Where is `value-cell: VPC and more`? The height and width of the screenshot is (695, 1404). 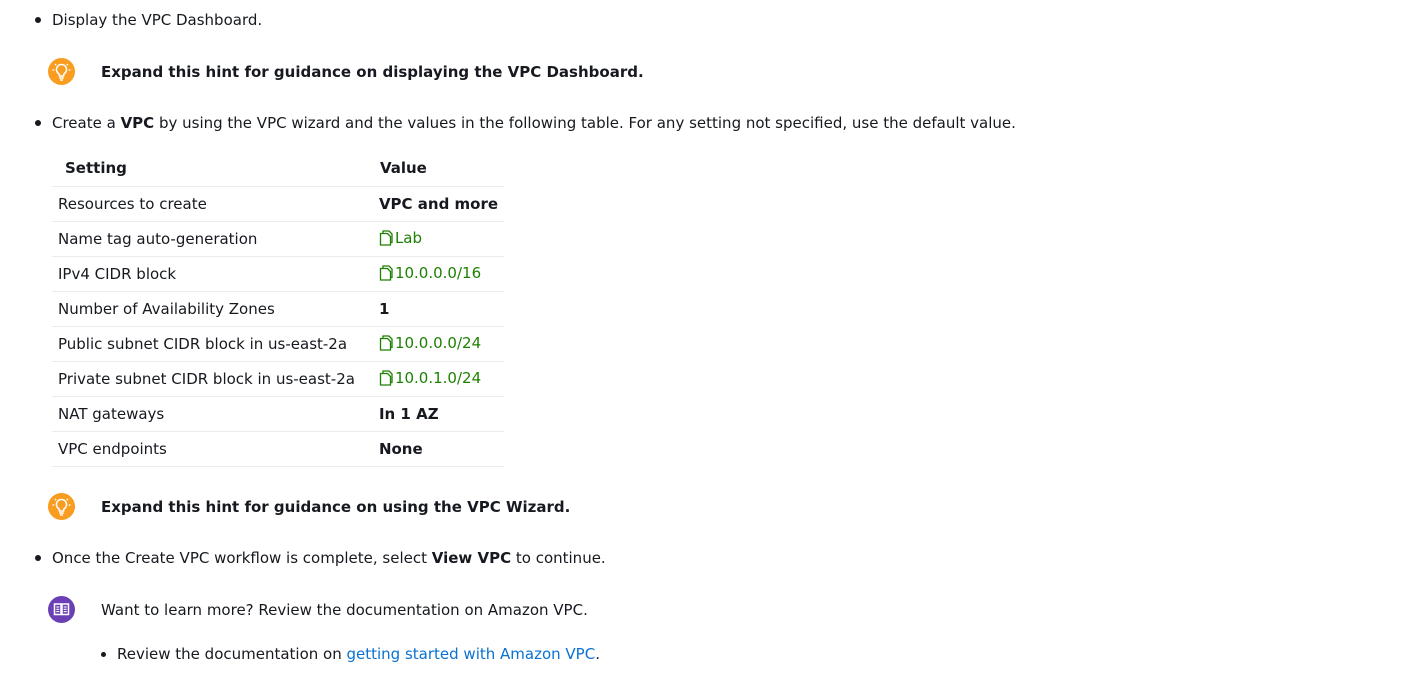
value-cell: VPC and more is located at coordinates (435, 204).